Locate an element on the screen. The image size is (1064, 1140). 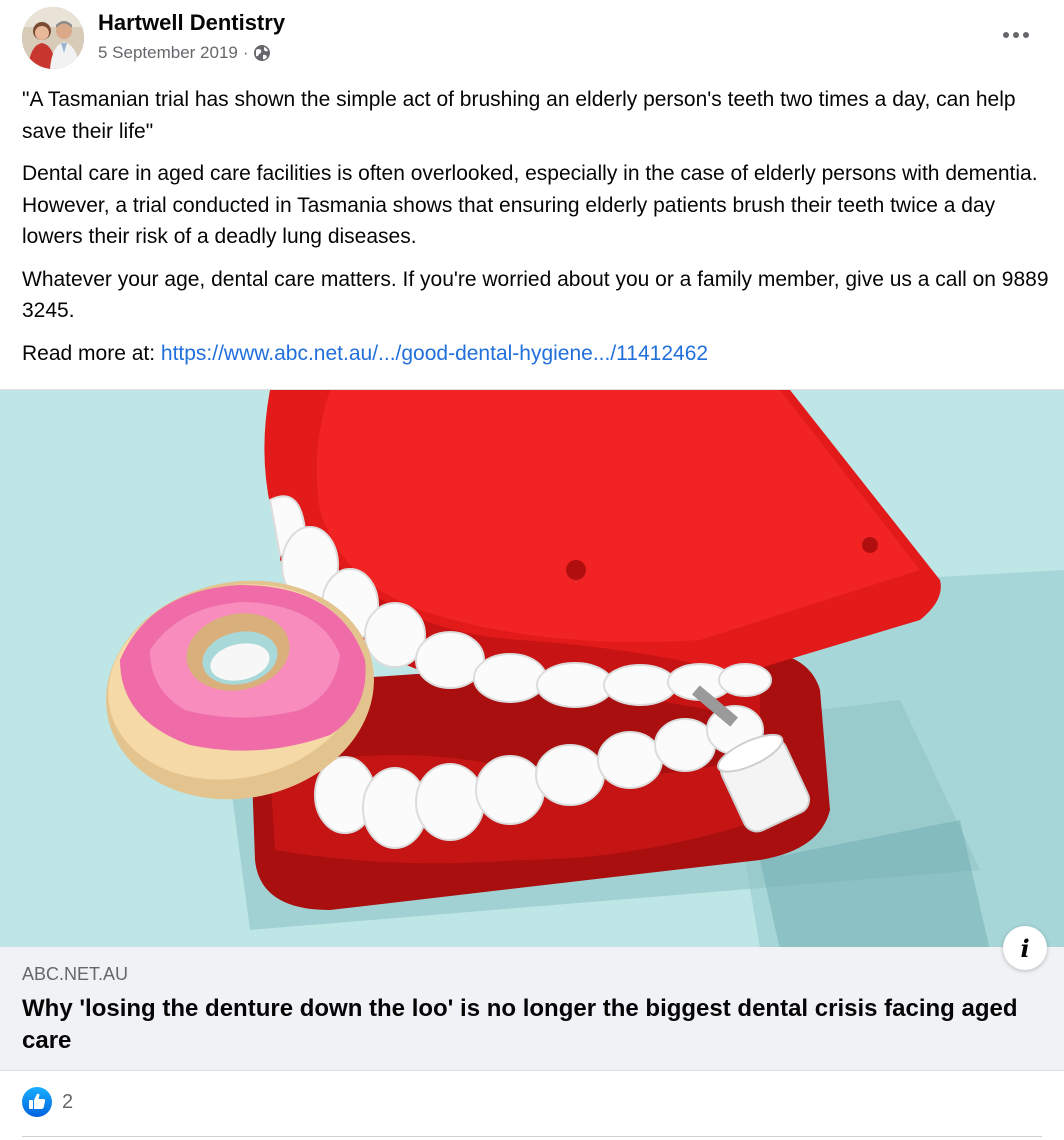
link-domain: ABC.NET.AU is located at coordinates (75, 974).